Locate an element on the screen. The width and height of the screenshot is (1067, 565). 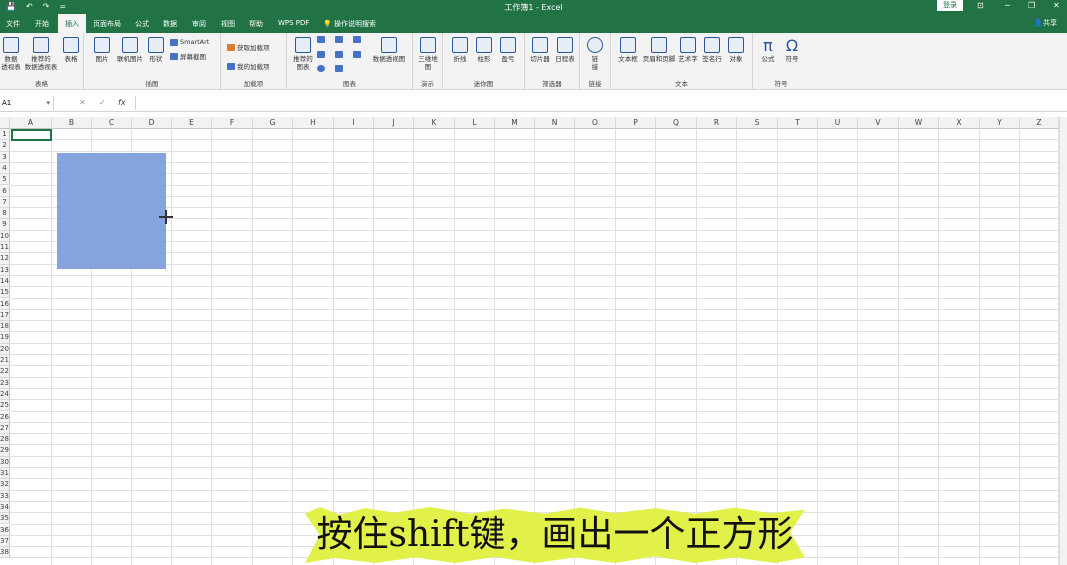
column-header: I is located at coordinates (354, 123).